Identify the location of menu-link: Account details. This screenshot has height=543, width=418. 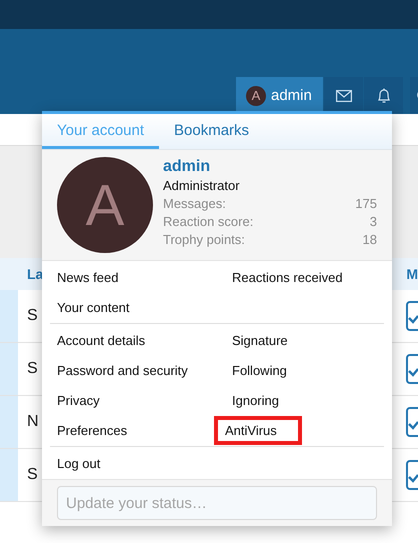
(101, 340).